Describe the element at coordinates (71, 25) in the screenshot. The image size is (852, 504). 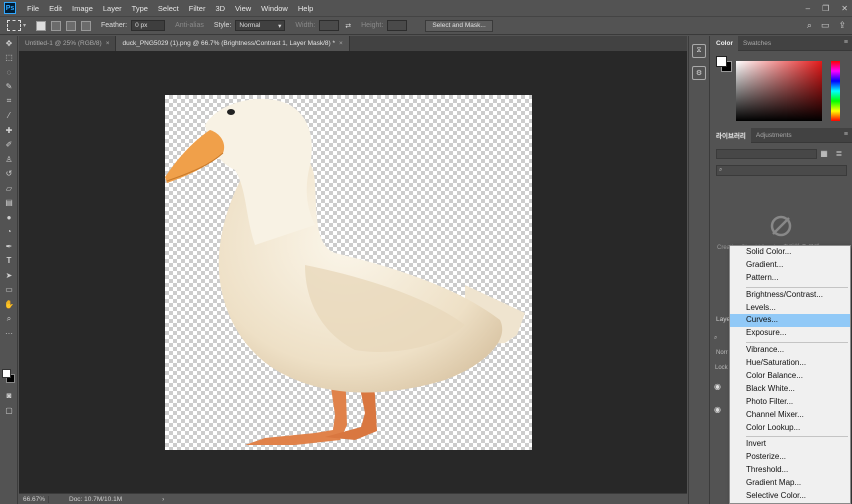
I see `subtract-selection-button` at that location.